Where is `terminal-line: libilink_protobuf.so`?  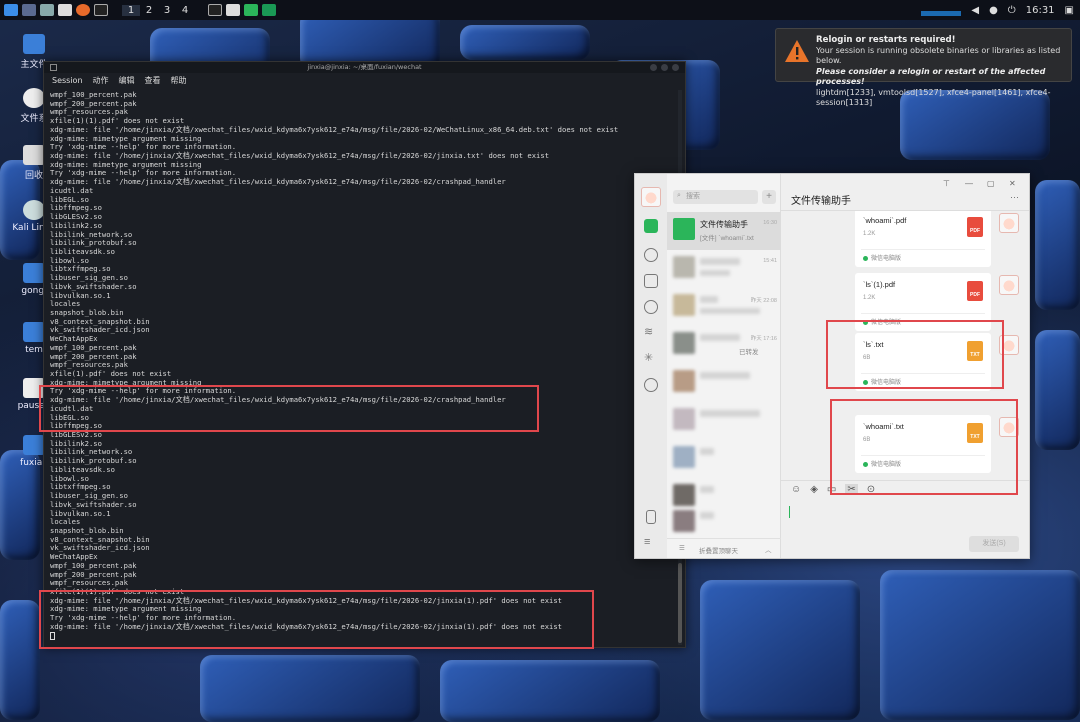 terminal-line: libilink_protobuf.so is located at coordinates (93, 243).